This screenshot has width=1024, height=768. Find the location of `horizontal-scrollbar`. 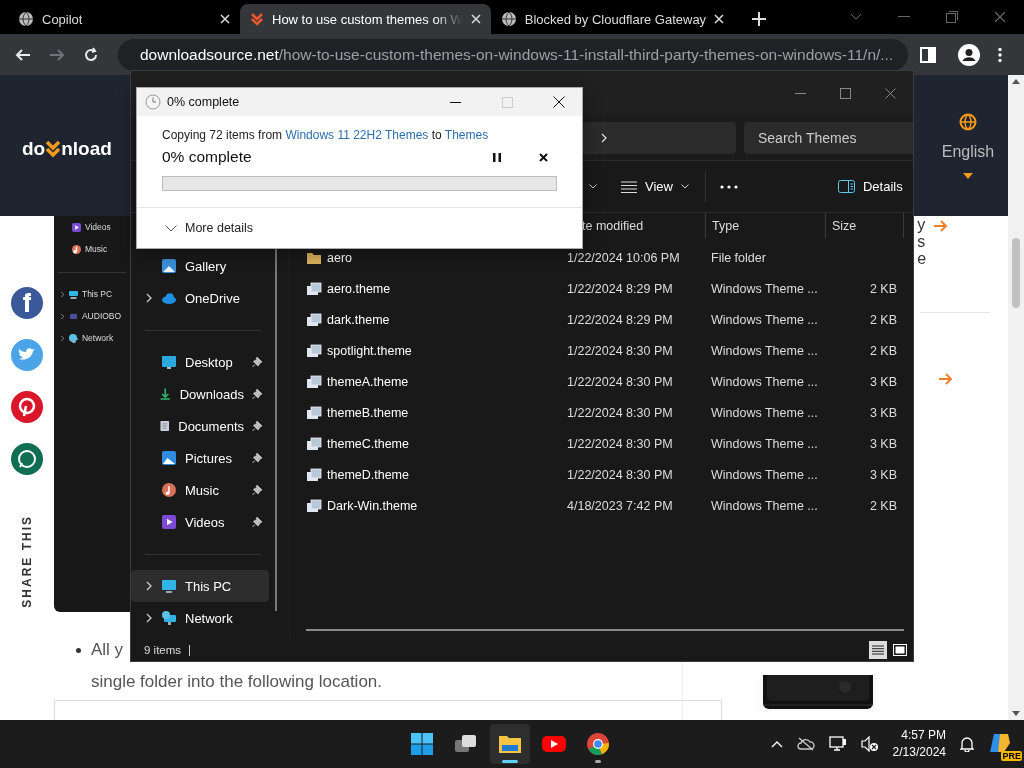

horizontal-scrollbar is located at coordinates (605, 630).